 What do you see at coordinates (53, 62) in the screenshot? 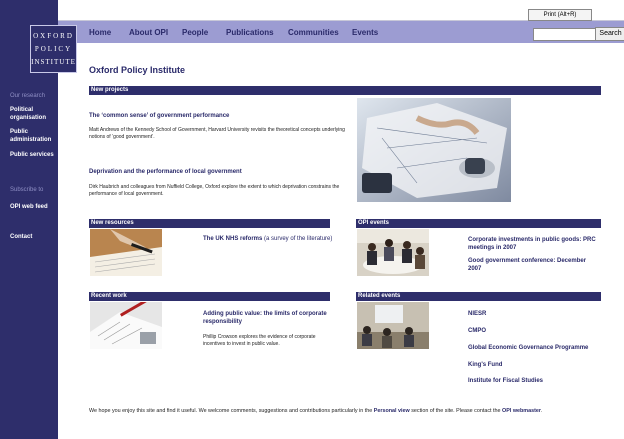
I see `logo-line-3: INSTITUTE` at bounding box center [53, 62].